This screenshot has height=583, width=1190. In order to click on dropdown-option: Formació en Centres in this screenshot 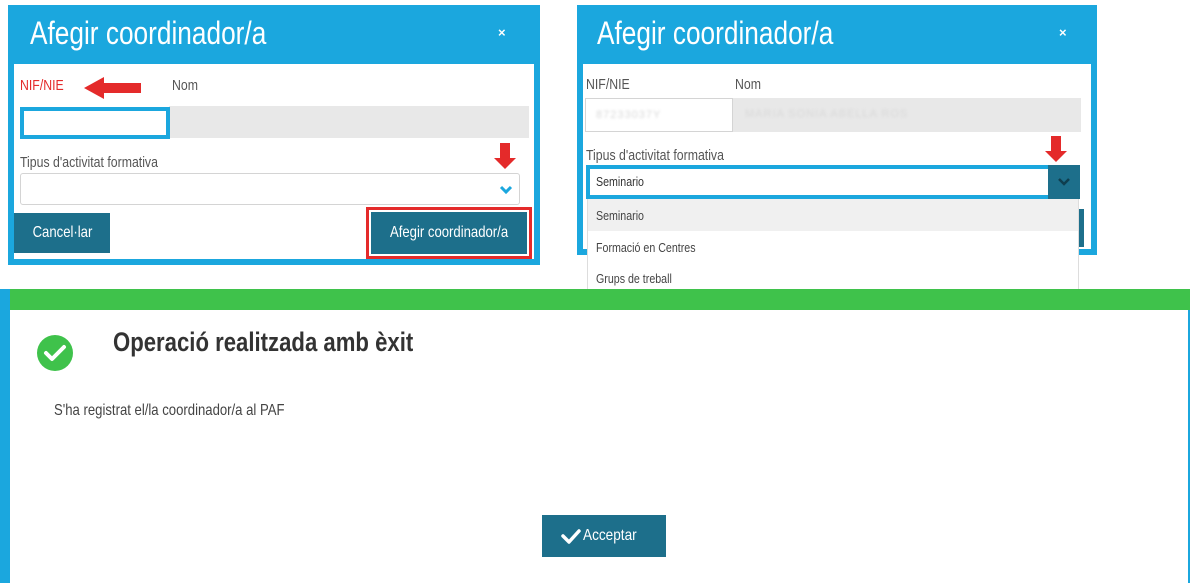, I will do `click(833, 247)`.